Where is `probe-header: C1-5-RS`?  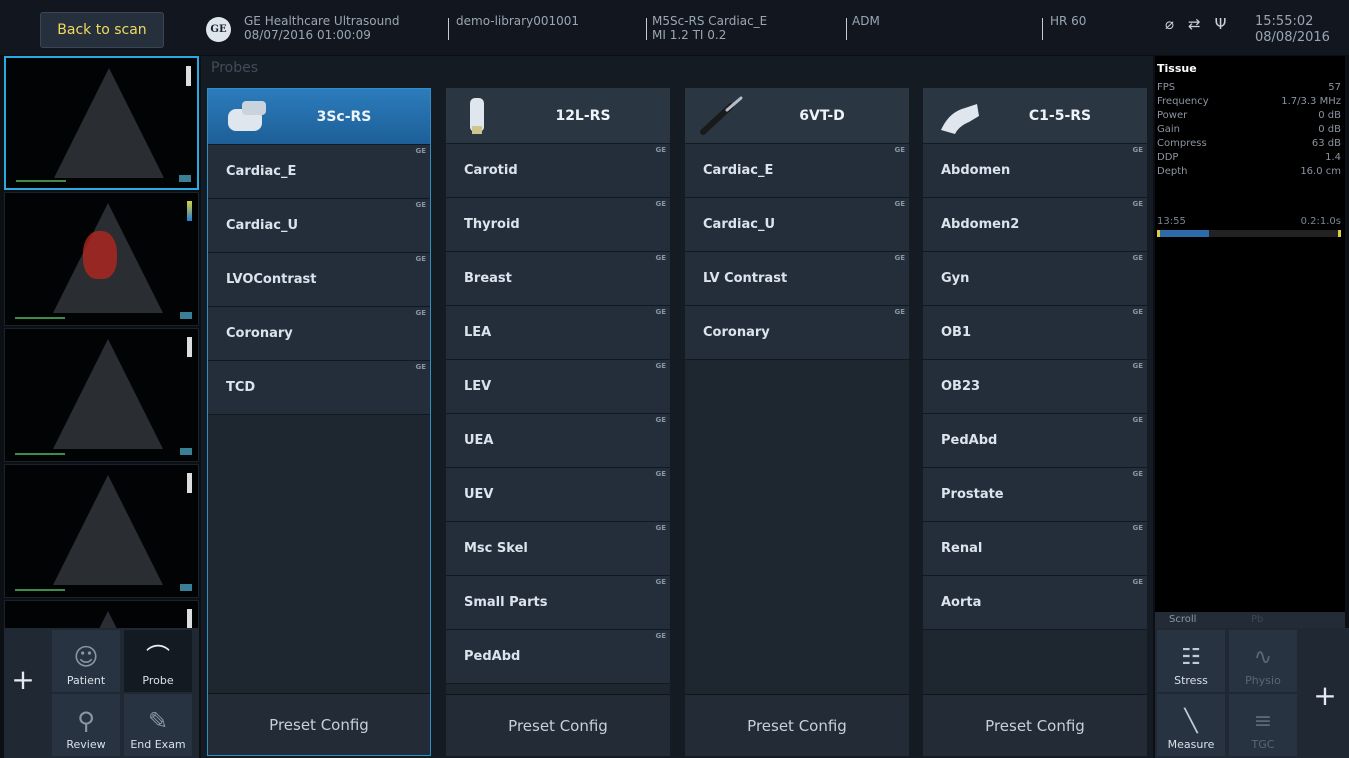
probe-header: C1-5-RS is located at coordinates (1035, 116).